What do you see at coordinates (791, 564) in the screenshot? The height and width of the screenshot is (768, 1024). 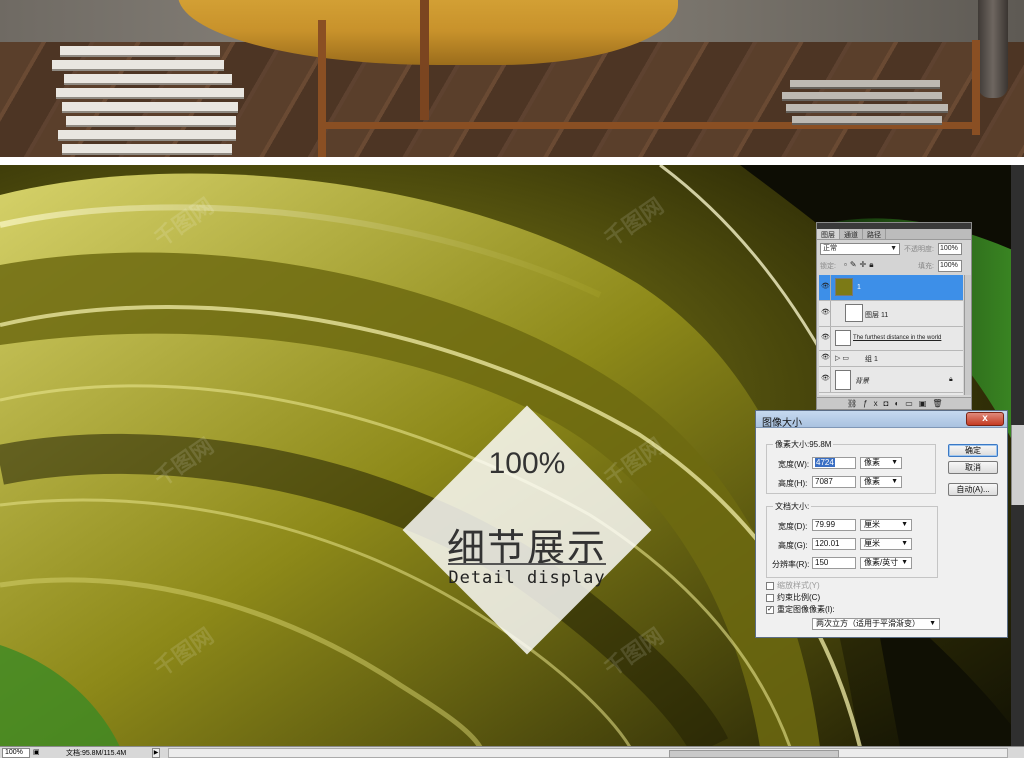 I see `resolution-label: 分辨率(R):` at bounding box center [791, 564].